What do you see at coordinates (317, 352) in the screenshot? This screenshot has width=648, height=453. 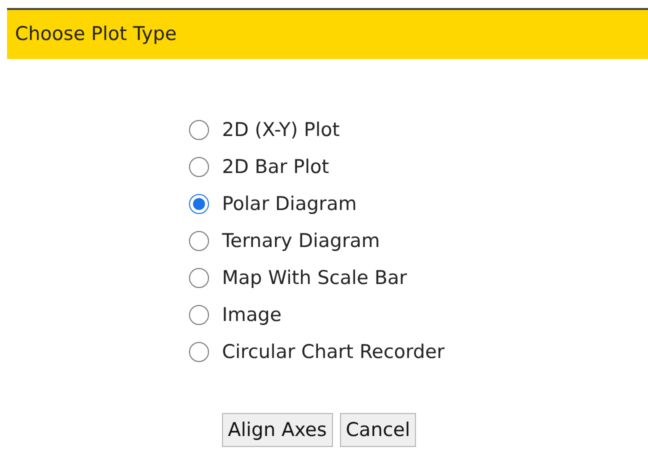 I see `radio-option: Circular Chart Recorder` at bounding box center [317, 352].